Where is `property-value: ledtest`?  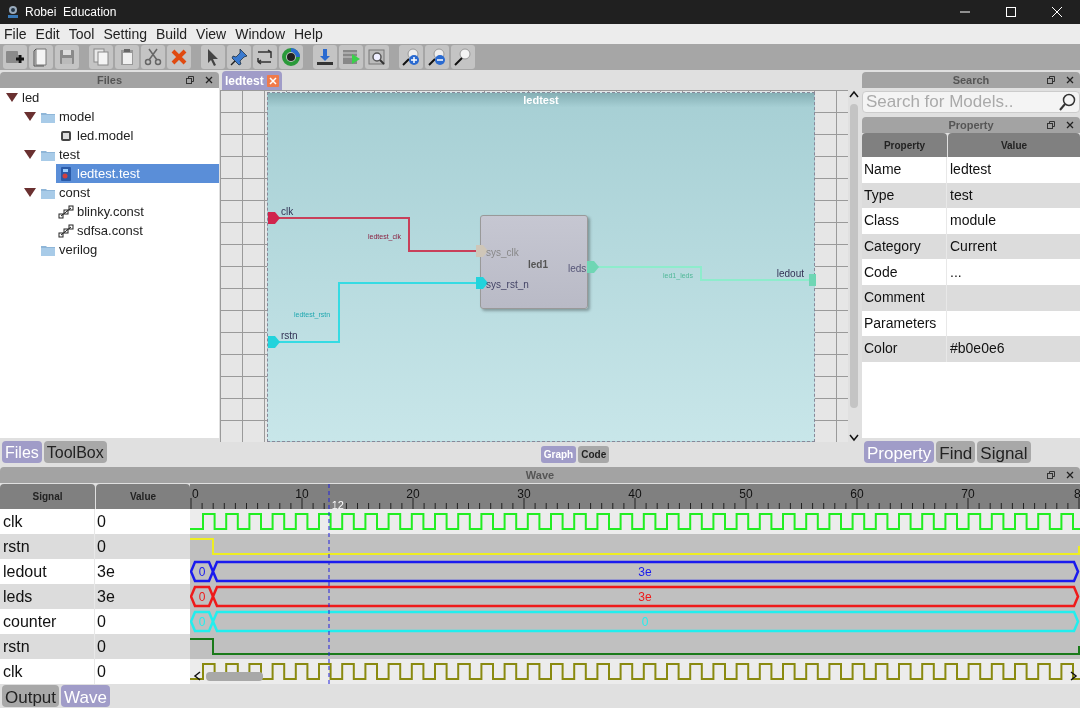
property-value: ledtest is located at coordinates (971, 170).